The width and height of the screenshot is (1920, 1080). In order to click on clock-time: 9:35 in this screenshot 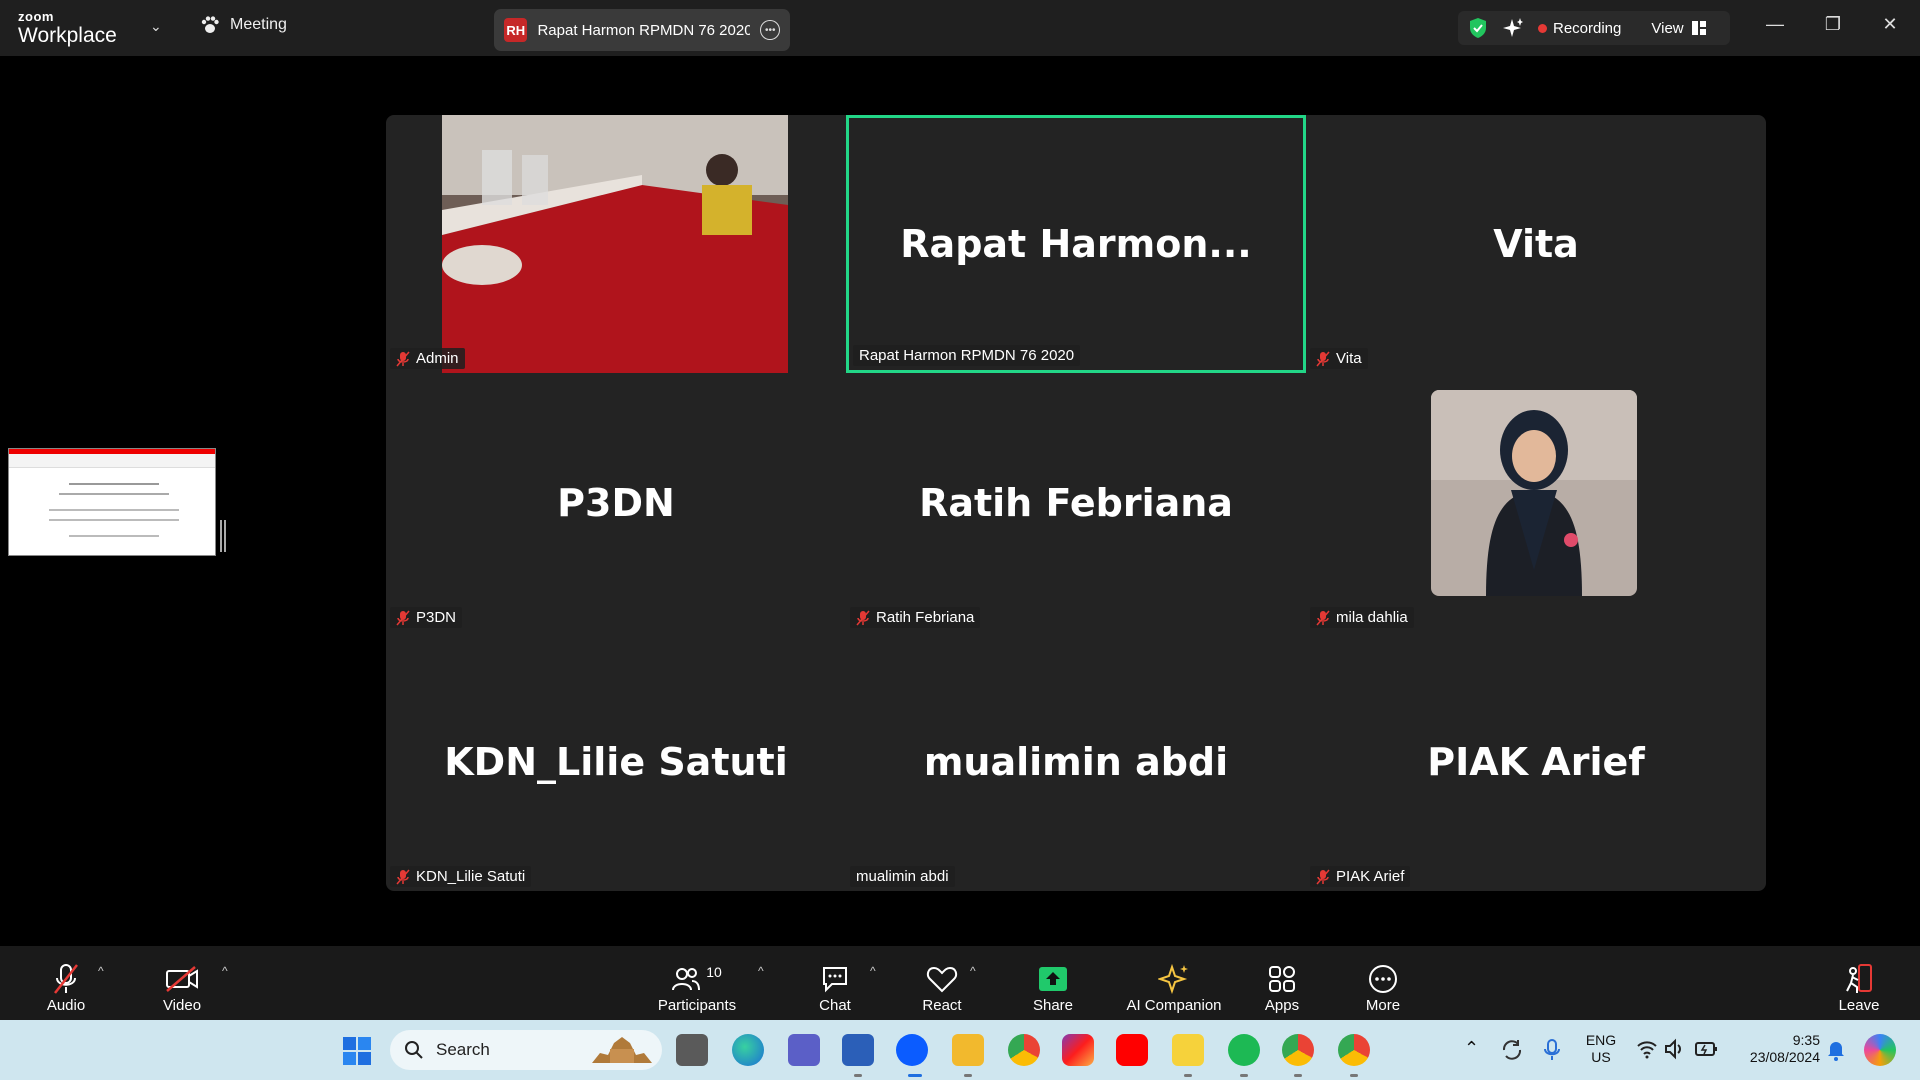, I will do `click(1806, 1040)`.